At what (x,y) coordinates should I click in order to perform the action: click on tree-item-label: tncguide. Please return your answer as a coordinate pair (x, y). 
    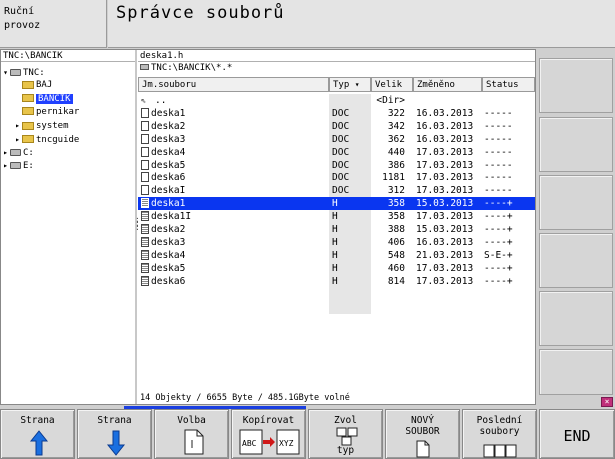
    Looking at the image, I should click on (58, 139).